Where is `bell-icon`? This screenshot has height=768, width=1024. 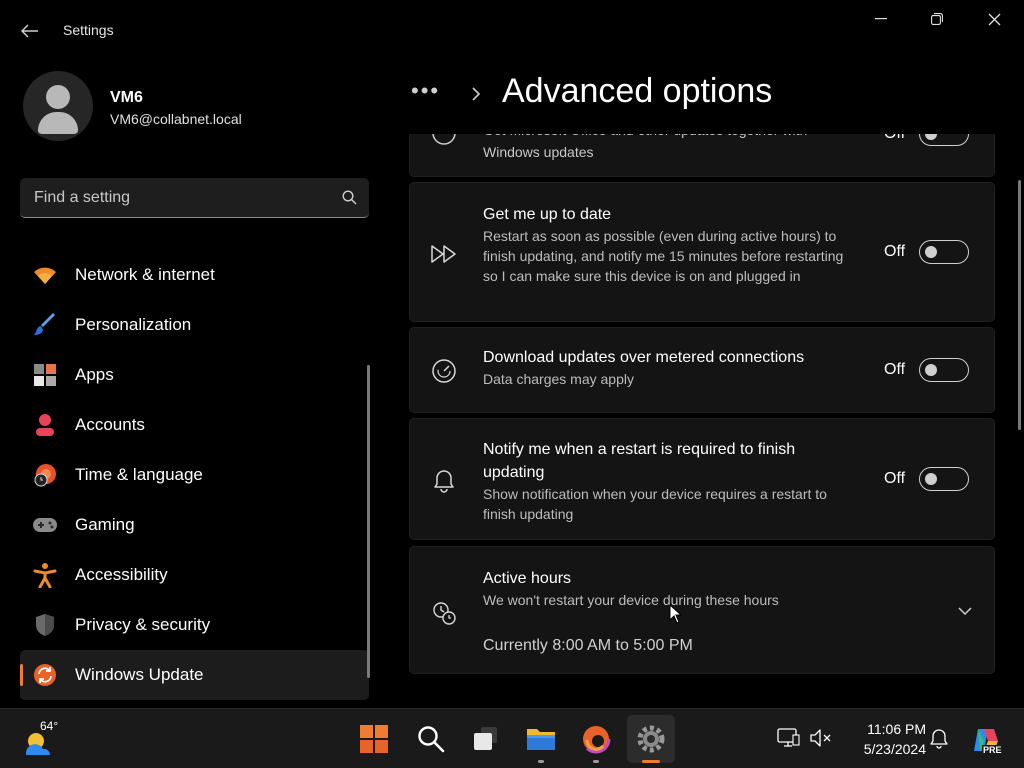
bell-icon is located at coordinates (444, 480).